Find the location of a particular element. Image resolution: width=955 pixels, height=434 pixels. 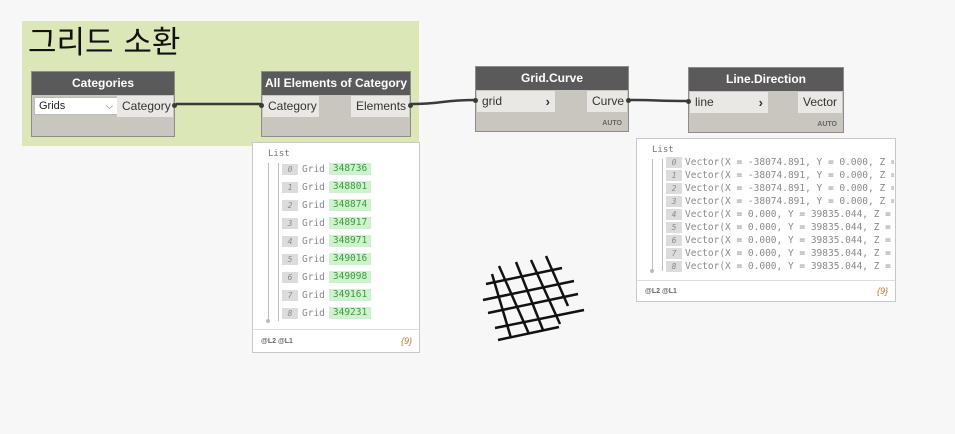

node-grid-curve: Grid.Curve grid › Curve AUTO is located at coordinates (552, 99).